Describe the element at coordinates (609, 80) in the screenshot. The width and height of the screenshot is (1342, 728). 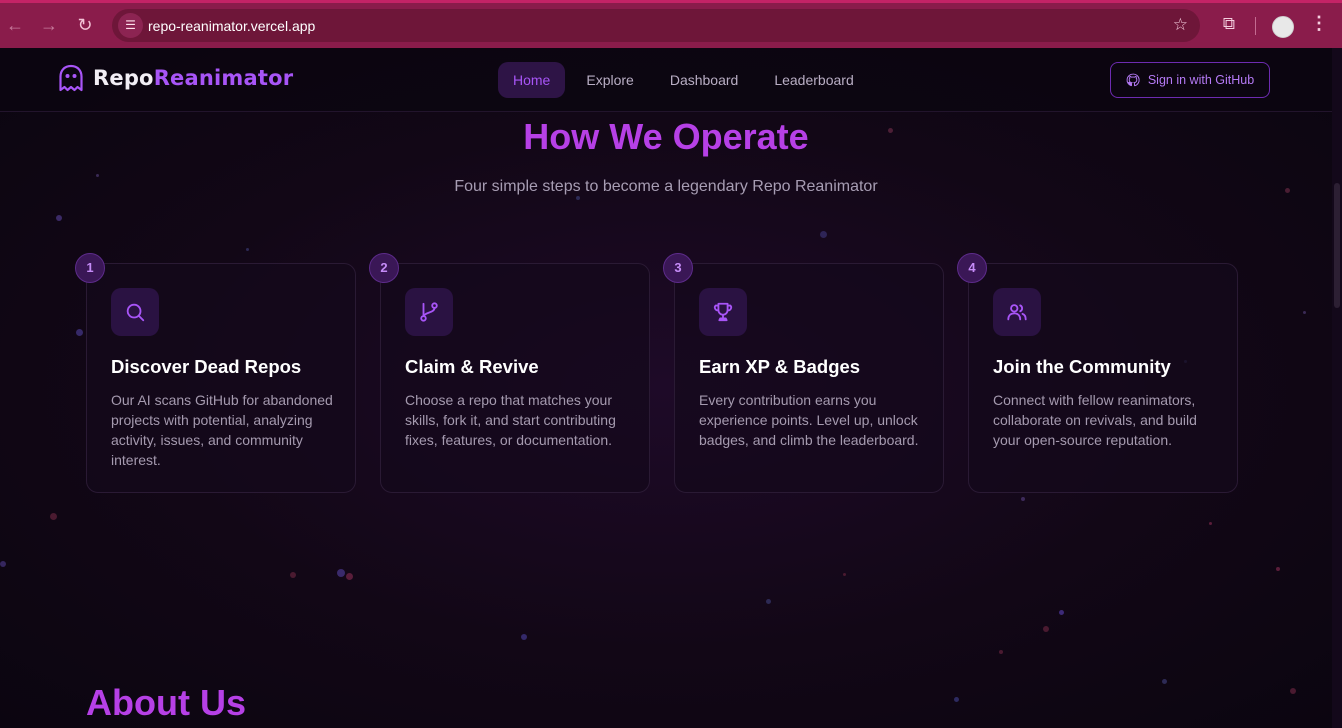
I see `nav-explore: Explore` at that location.